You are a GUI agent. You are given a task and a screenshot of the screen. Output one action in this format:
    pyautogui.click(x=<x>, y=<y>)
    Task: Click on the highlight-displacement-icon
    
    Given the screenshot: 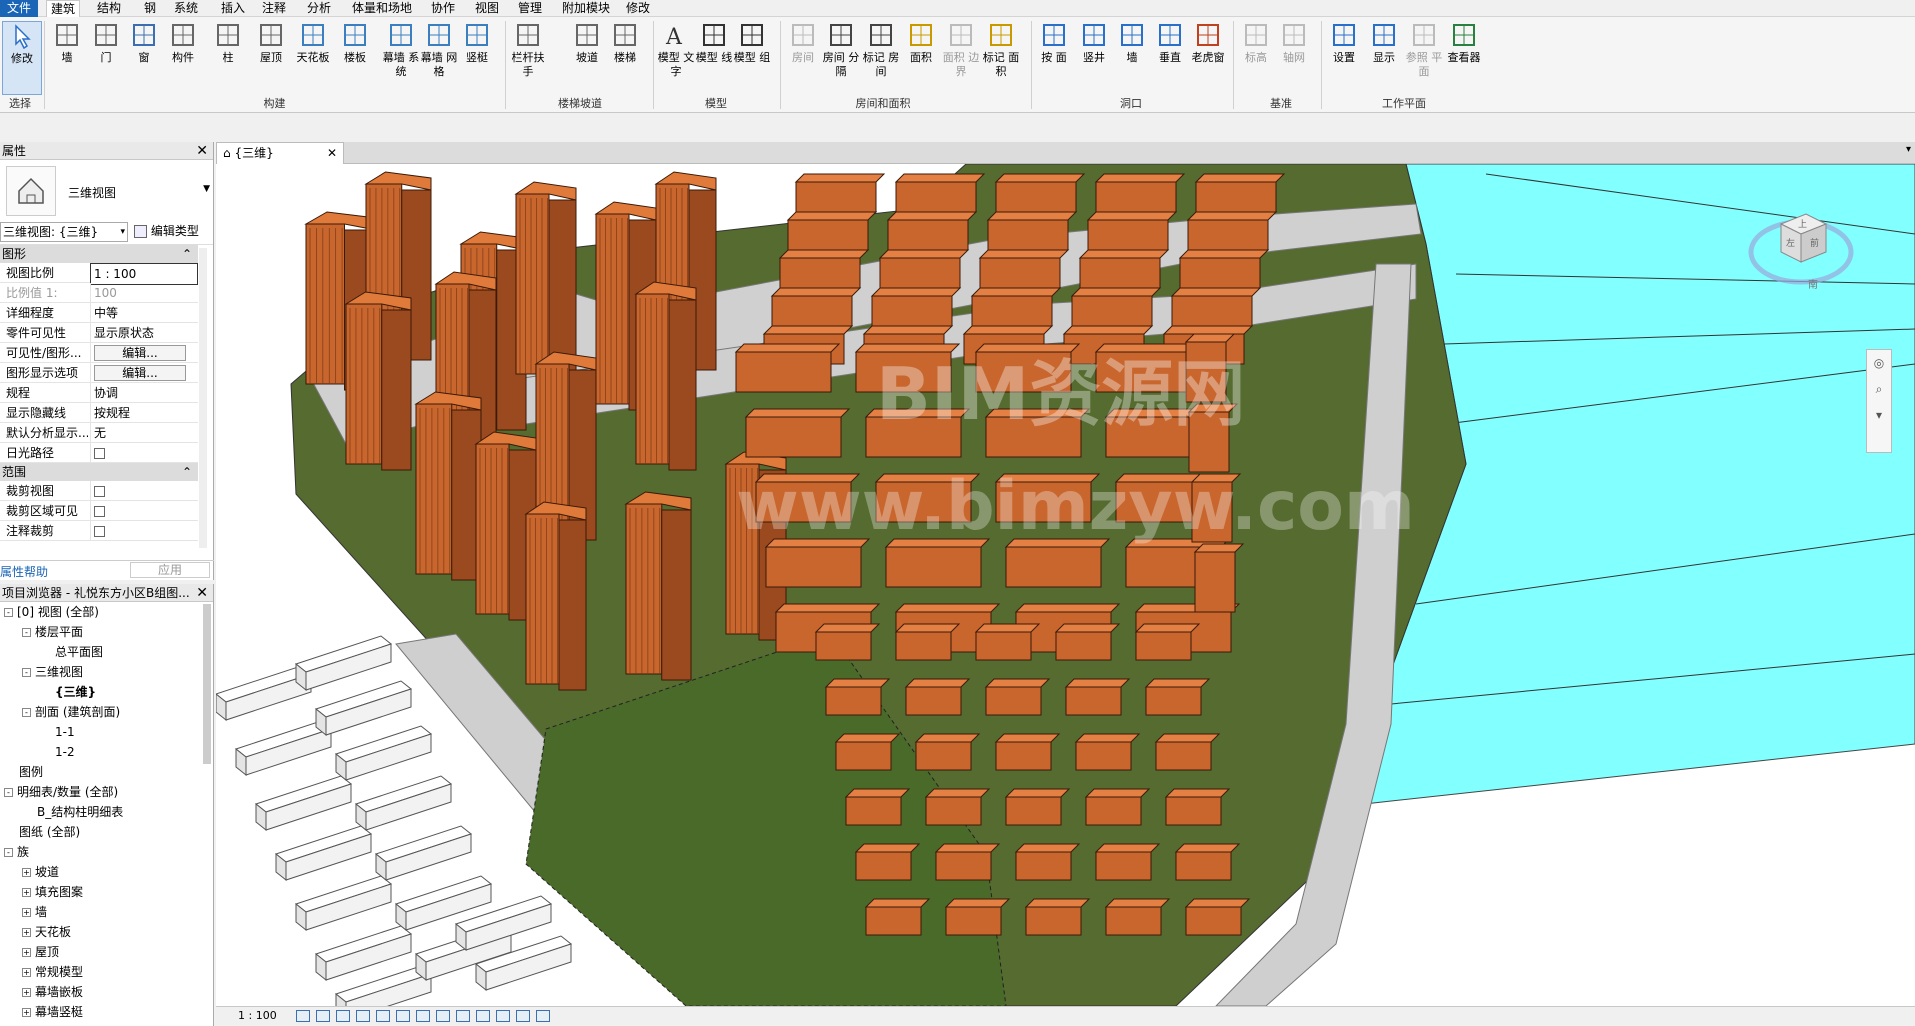 What is the action you would take?
    pyautogui.click(x=523, y=1016)
    